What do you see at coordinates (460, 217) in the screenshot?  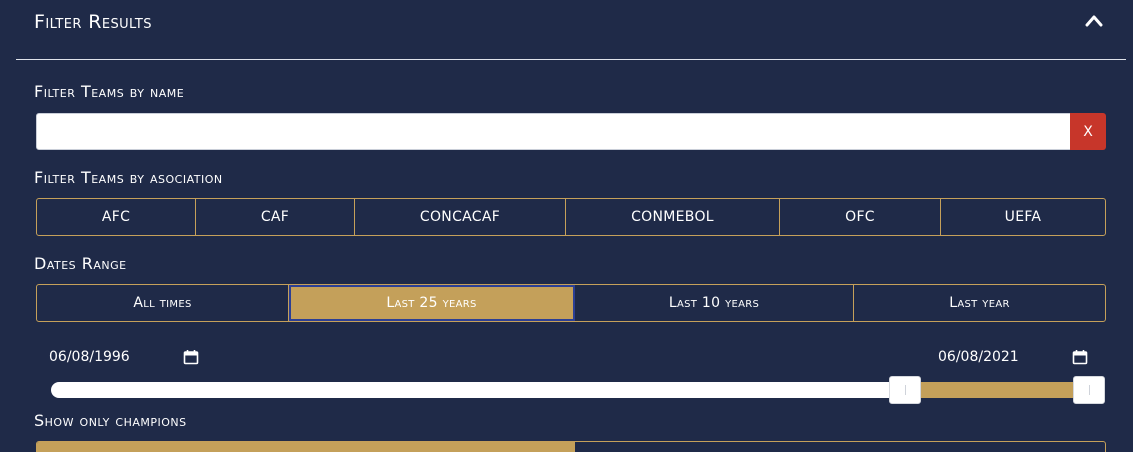 I see `association-option-concacaf: CONCACAF` at bounding box center [460, 217].